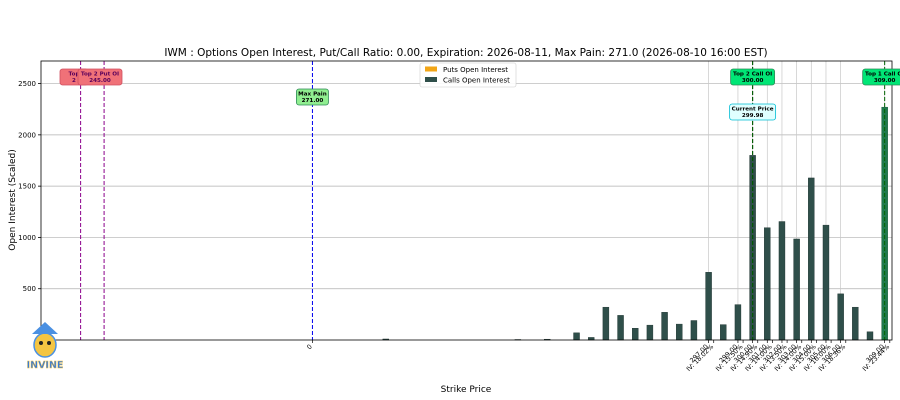 Image resolution: width=900 pixels, height=400 pixels. I want to click on y-tick-label: 500, so click(29, 289).